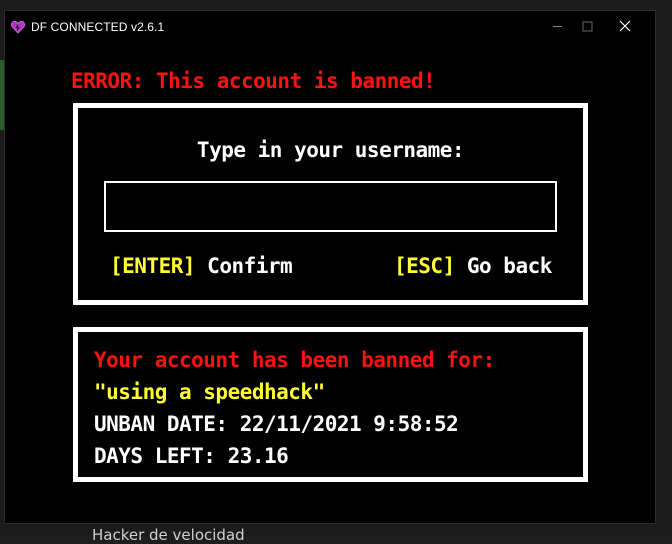 The image size is (672, 544). Describe the element at coordinates (98, 27) in the screenshot. I see `window-title: DF CONNECTED v2.6.1` at that location.